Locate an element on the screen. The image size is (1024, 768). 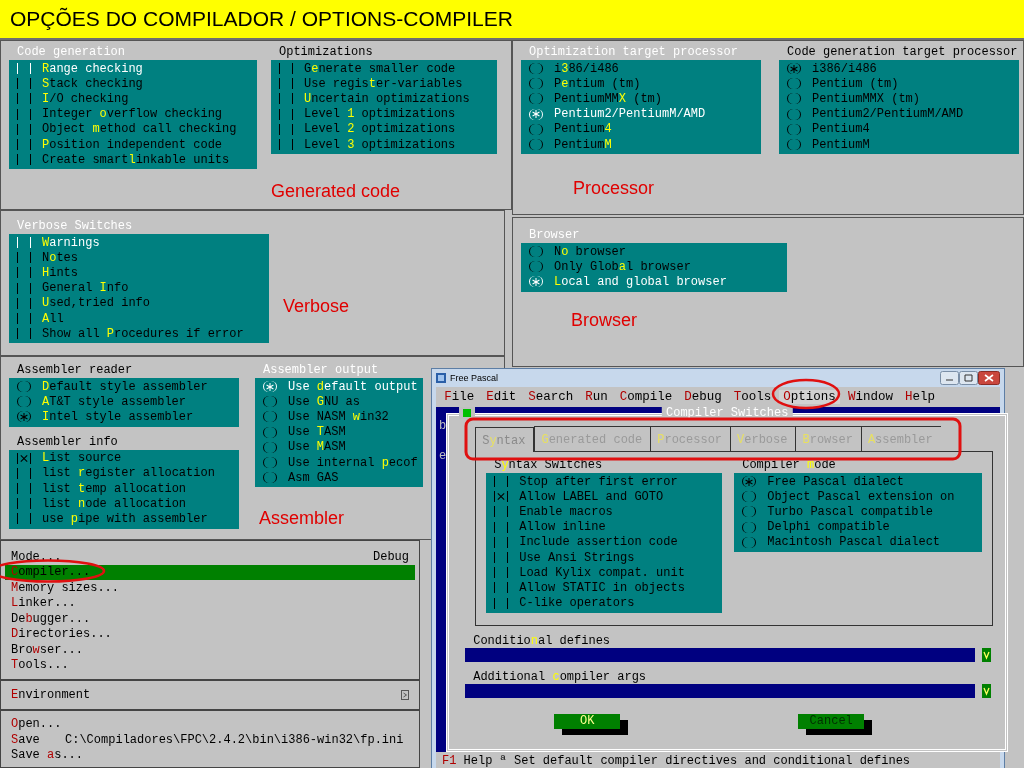
menu-bar-item: Search is located at coordinates (551, 397).